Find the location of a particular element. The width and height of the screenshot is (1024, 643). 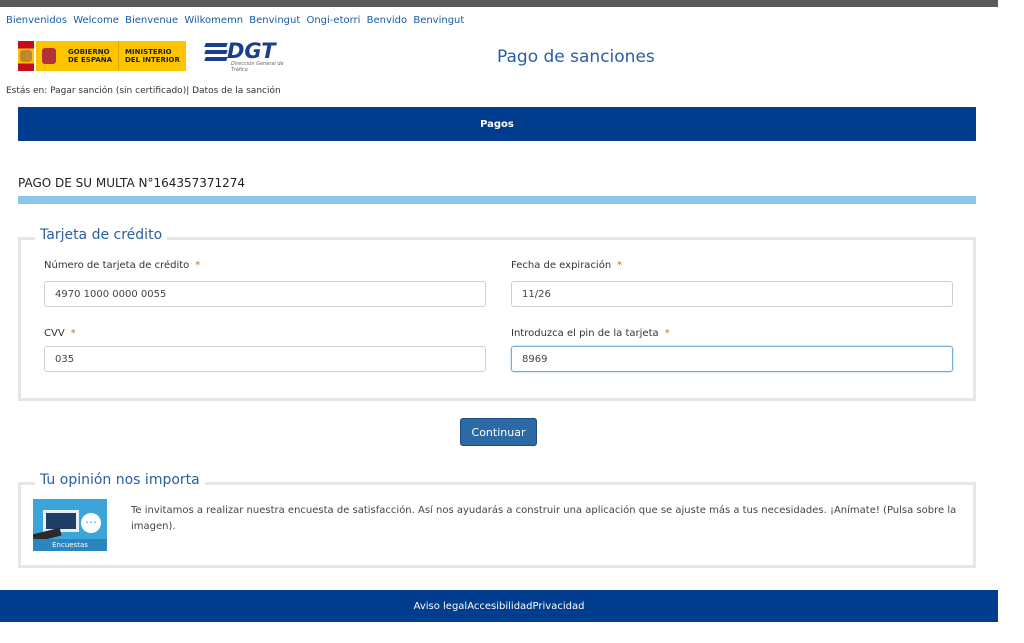

cvv-input: 035 is located at coordinates (265, 359).